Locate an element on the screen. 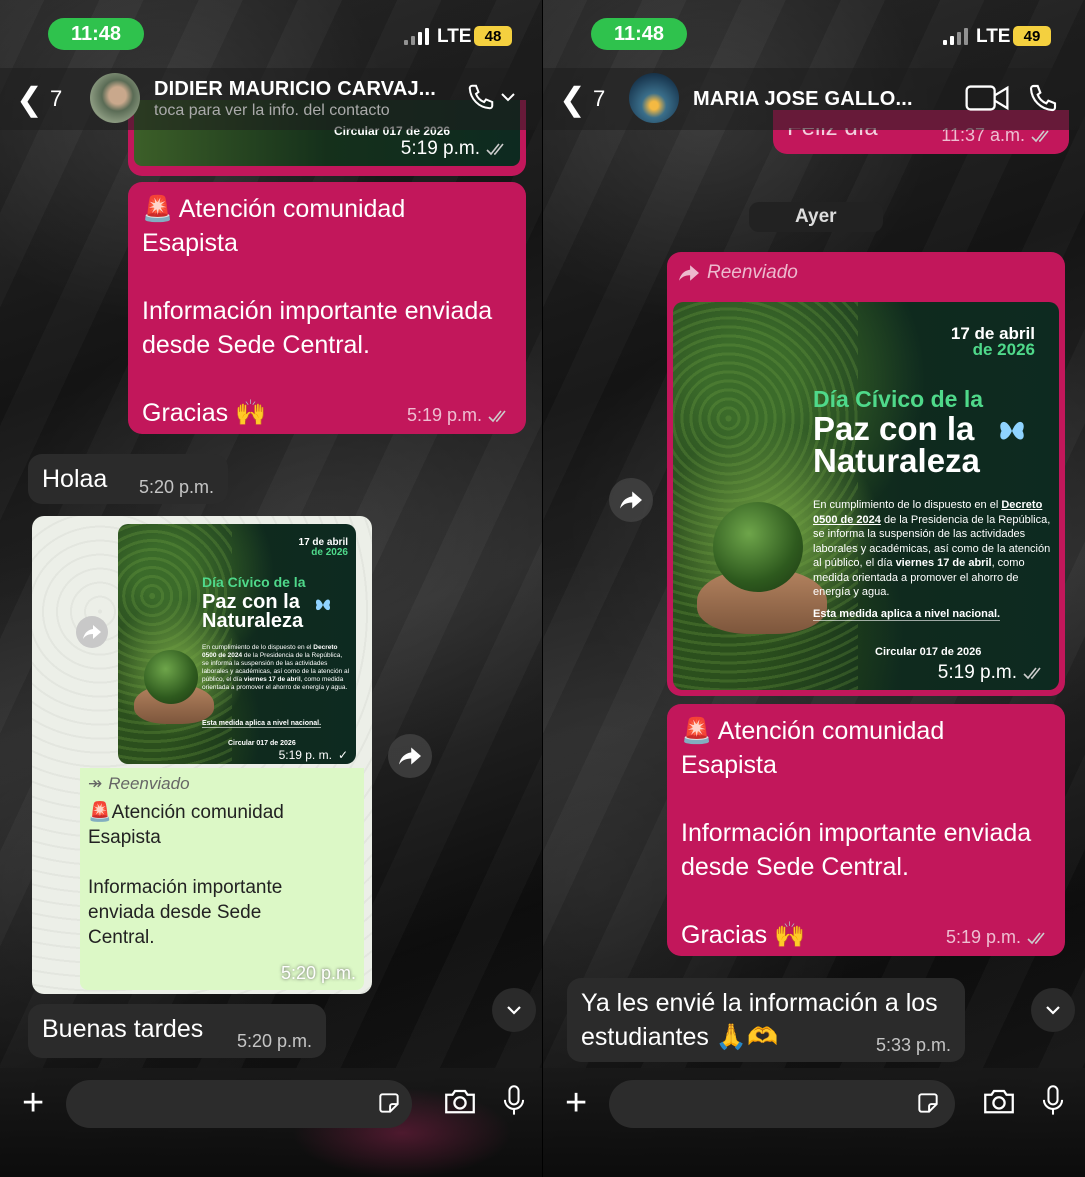  forwarded-icon is located at coordinates (689, 273).